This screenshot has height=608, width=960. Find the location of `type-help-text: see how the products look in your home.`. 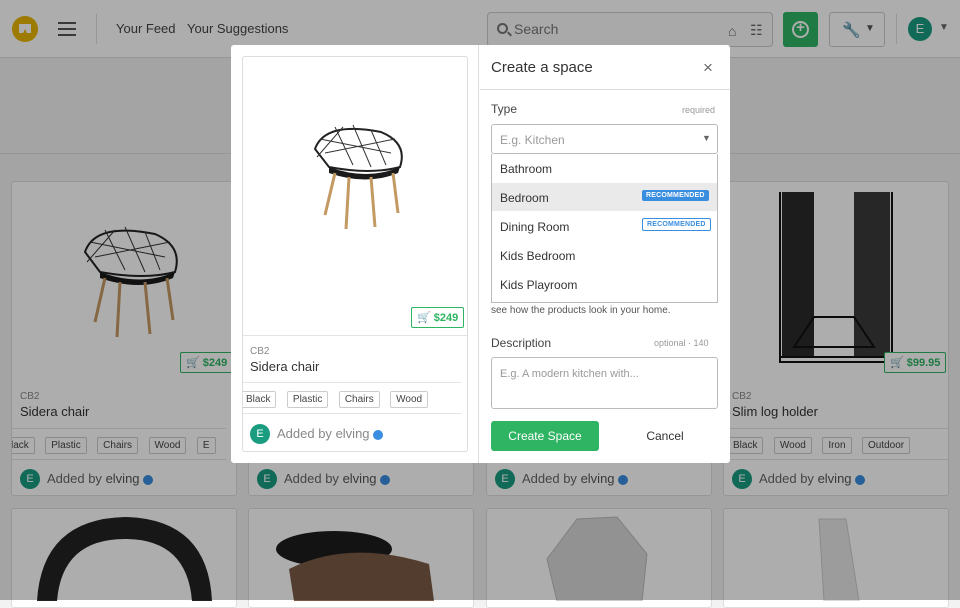

type-help-text: see how the products look in your home. is located at coordinates (581, 310).